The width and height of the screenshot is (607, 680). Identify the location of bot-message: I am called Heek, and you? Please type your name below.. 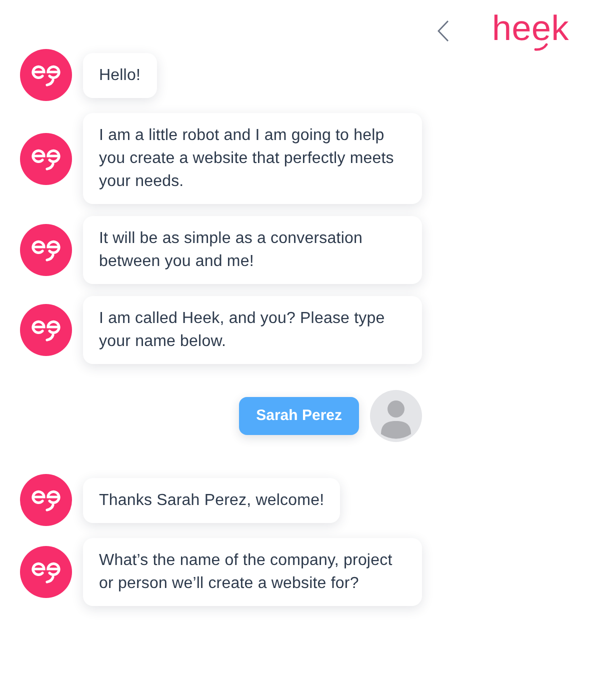
(252, 330).